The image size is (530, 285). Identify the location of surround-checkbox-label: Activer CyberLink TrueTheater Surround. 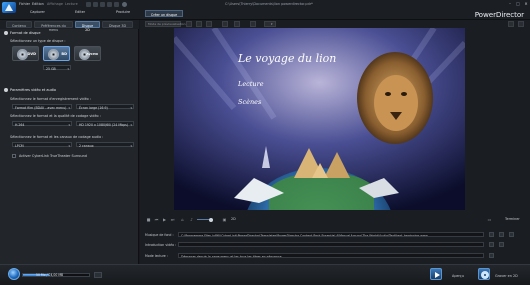
(53, 155).